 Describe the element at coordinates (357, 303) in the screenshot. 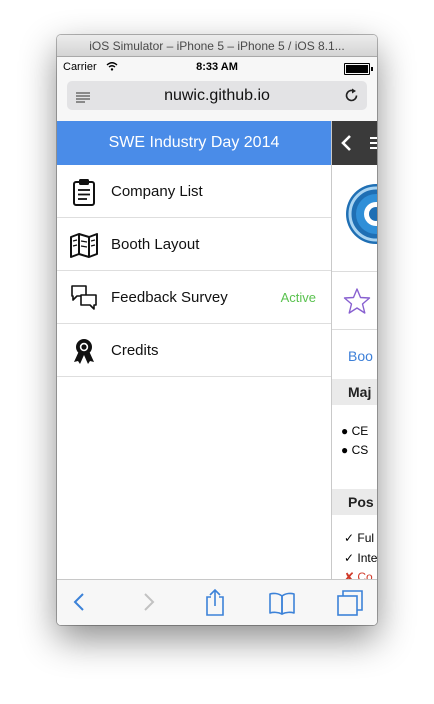

I see `favorite-star-icon` at that location.